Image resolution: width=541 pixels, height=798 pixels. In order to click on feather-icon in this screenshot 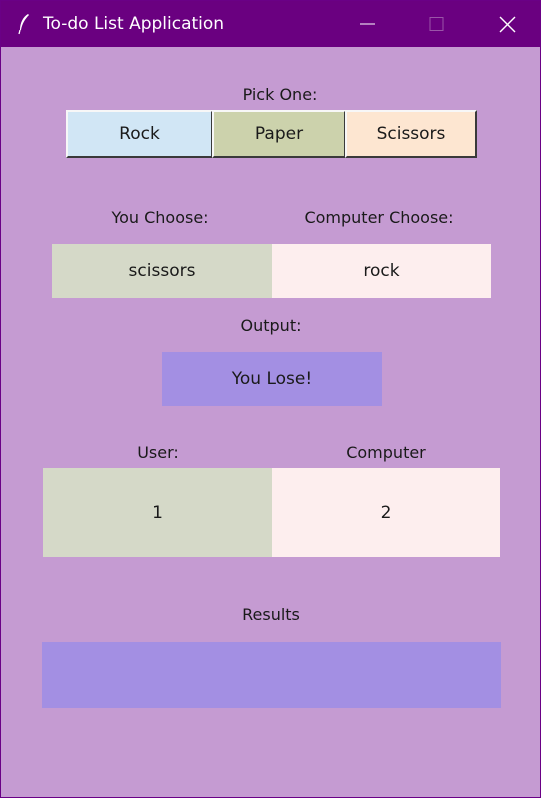, I will do `click(23, 24)`.